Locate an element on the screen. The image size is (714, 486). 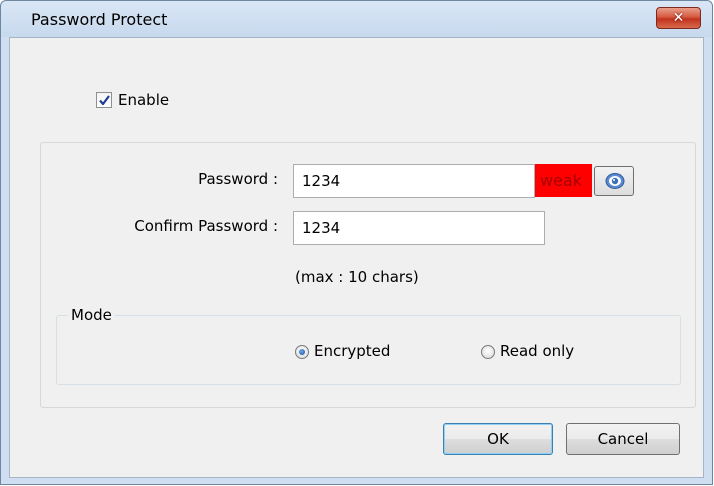
checkmark-icon is located at coordinates (104, 100).